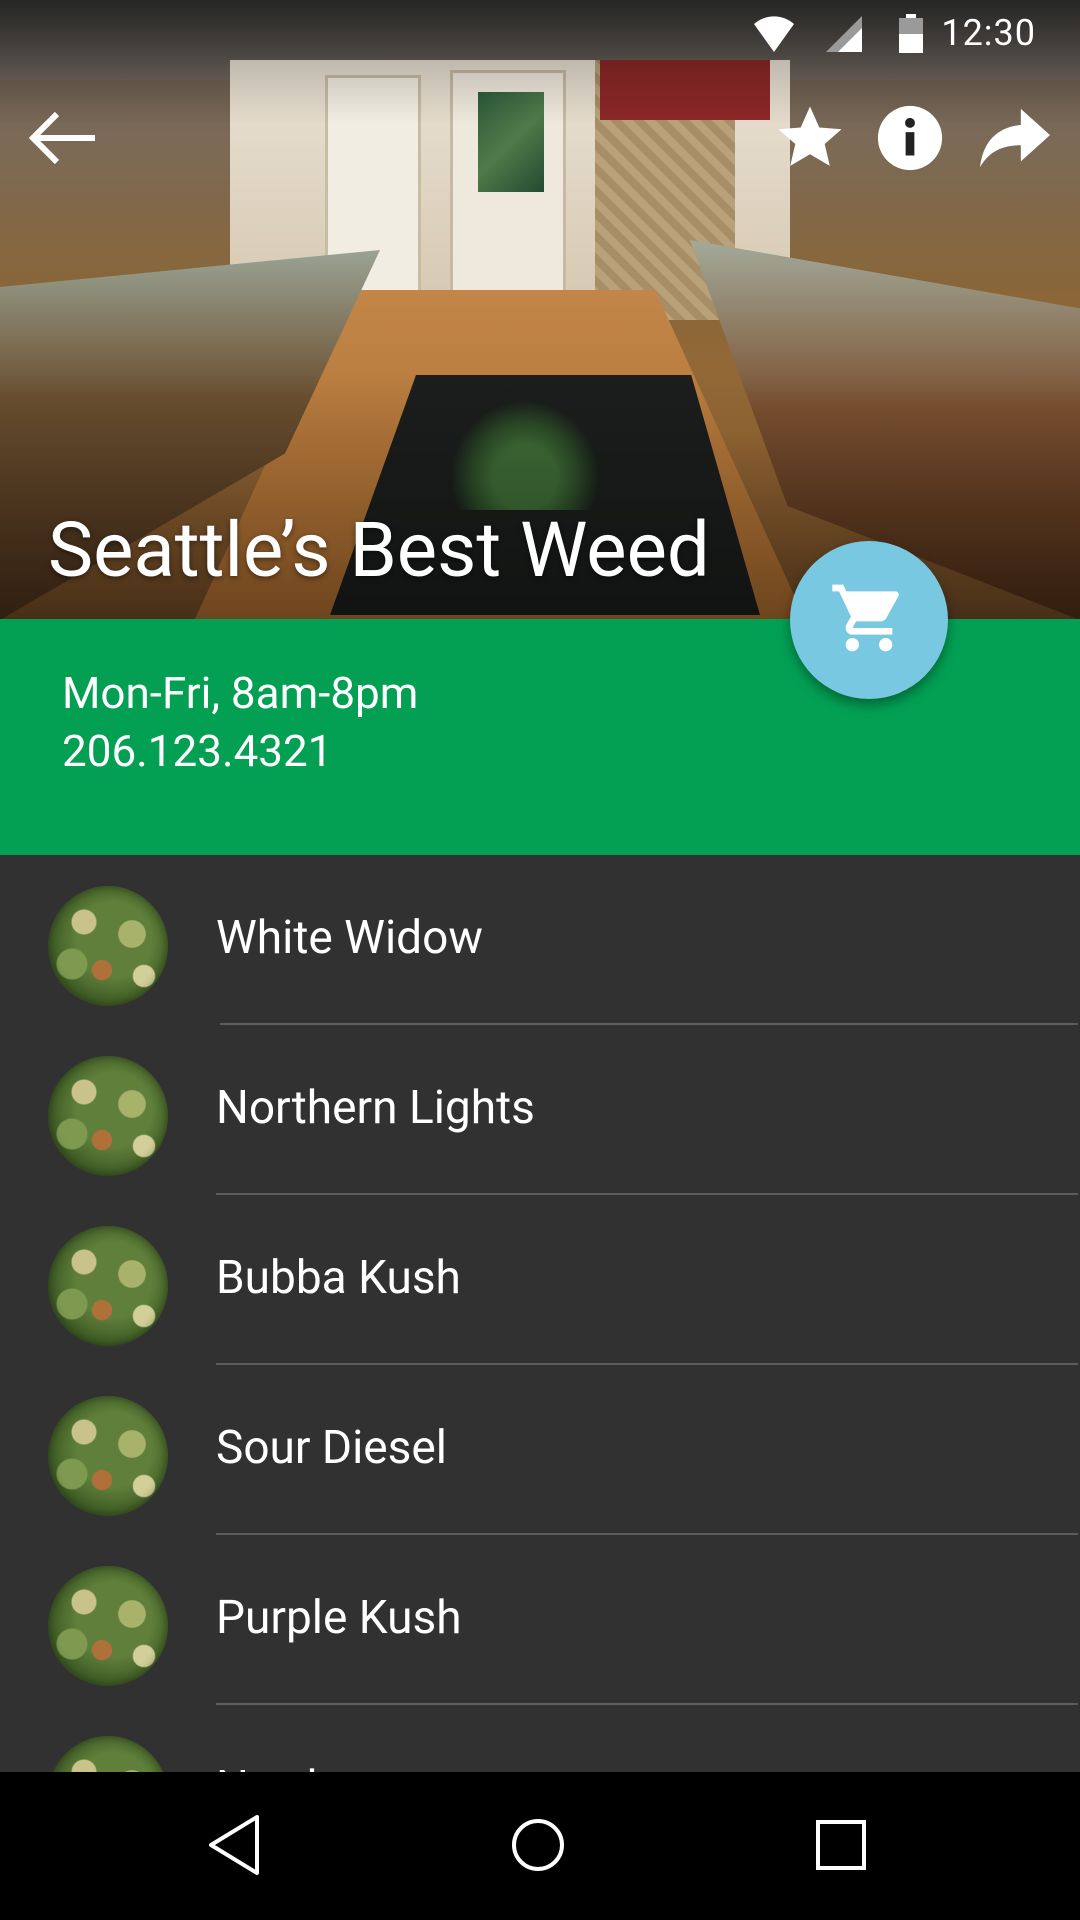  I want to click on arrow-left-icon, so click(62, 140).